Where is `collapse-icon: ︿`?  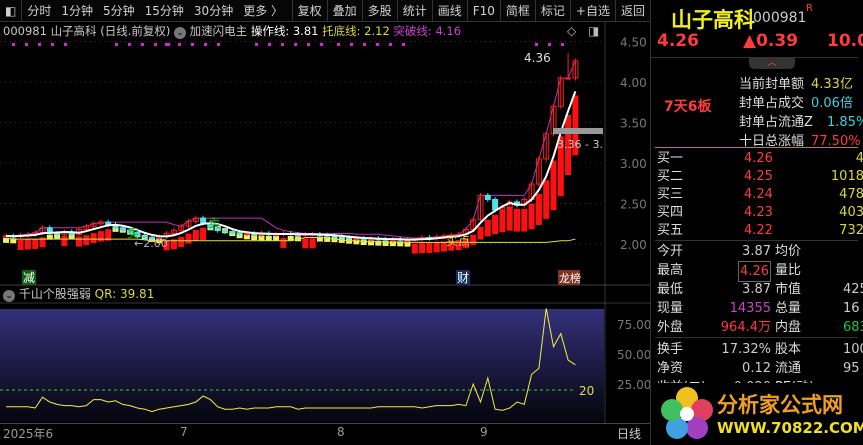
collapse-icon: ︿ is located at coordinates (772, 63).